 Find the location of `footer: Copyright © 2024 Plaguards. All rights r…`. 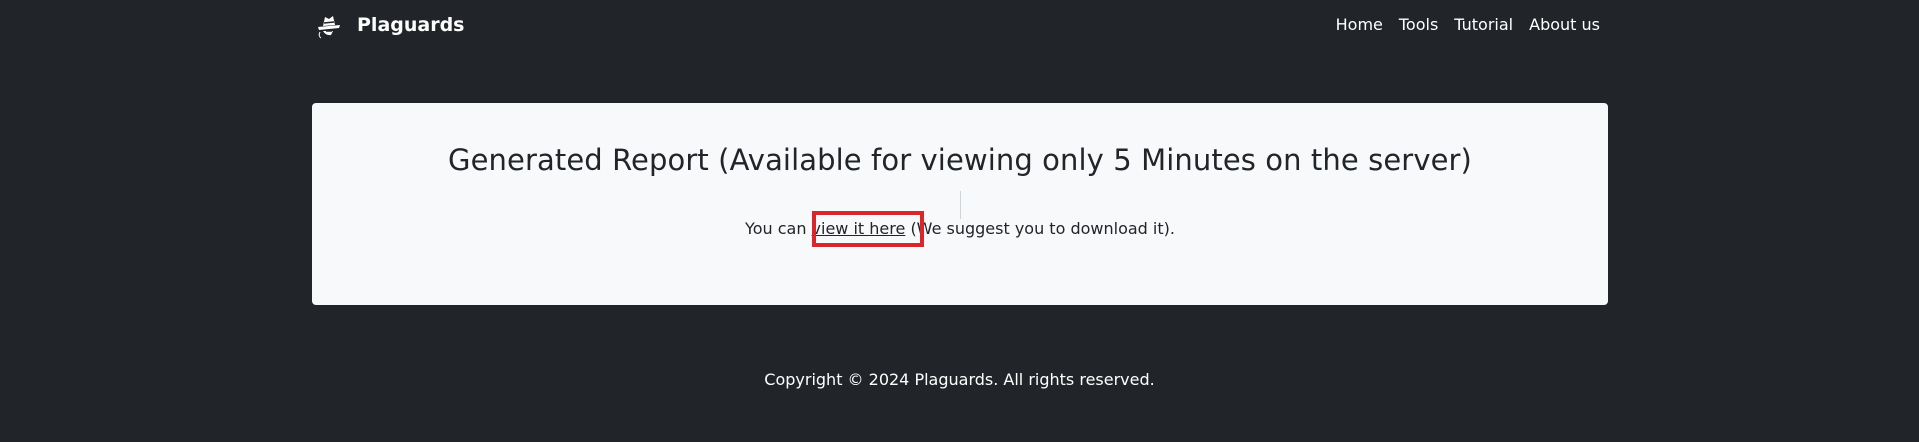

footer: Copyright © 2024 Plaguards. All rights r… is located at coordinates (959, 379).